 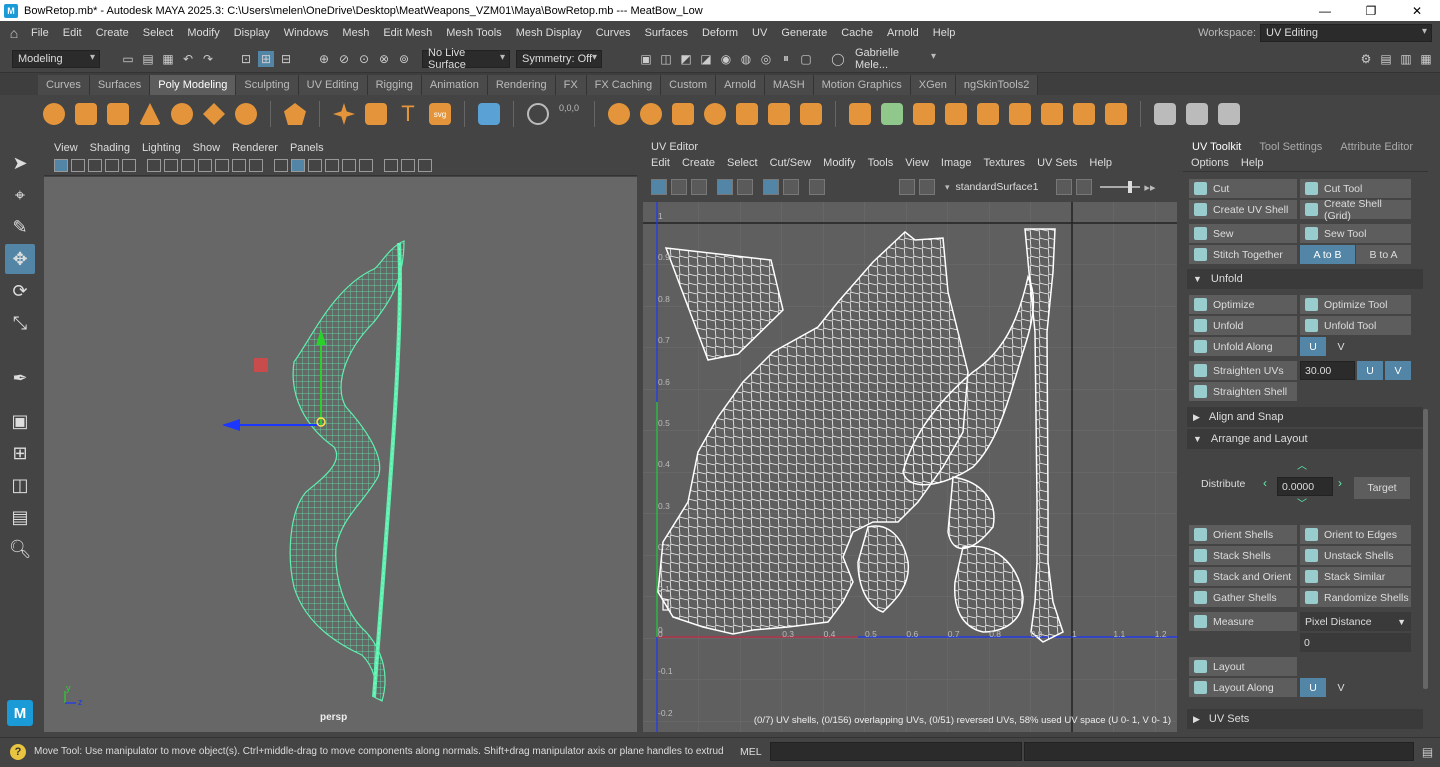 What do you see at coordinates (1355, 555) in the screenshot?
I see `unstack-shells-button: Unstack Shells` at bounding box center [1355, 555].